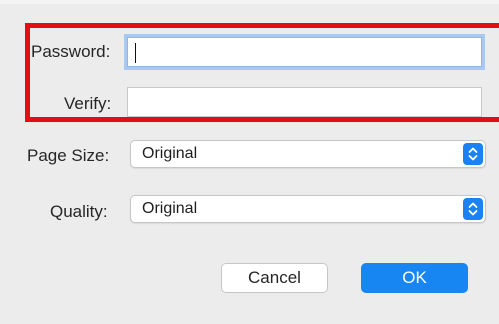 This screenshot has width=499, height=324. I want to click on cancel-button: Cancel, so click(274, 278).